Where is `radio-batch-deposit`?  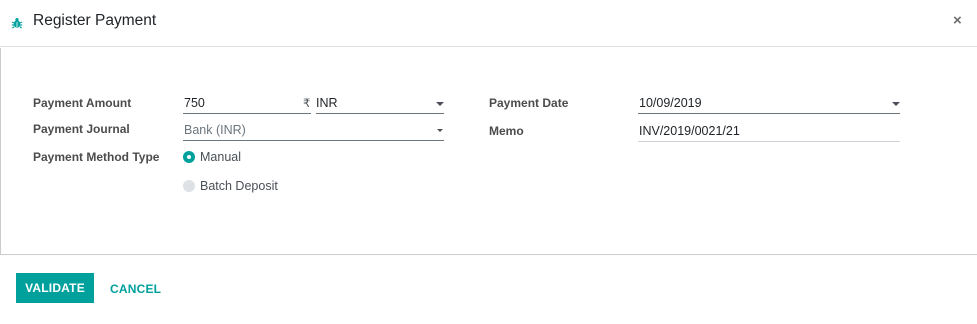
radio-batch-deposit is located at coordinates (189, 186).